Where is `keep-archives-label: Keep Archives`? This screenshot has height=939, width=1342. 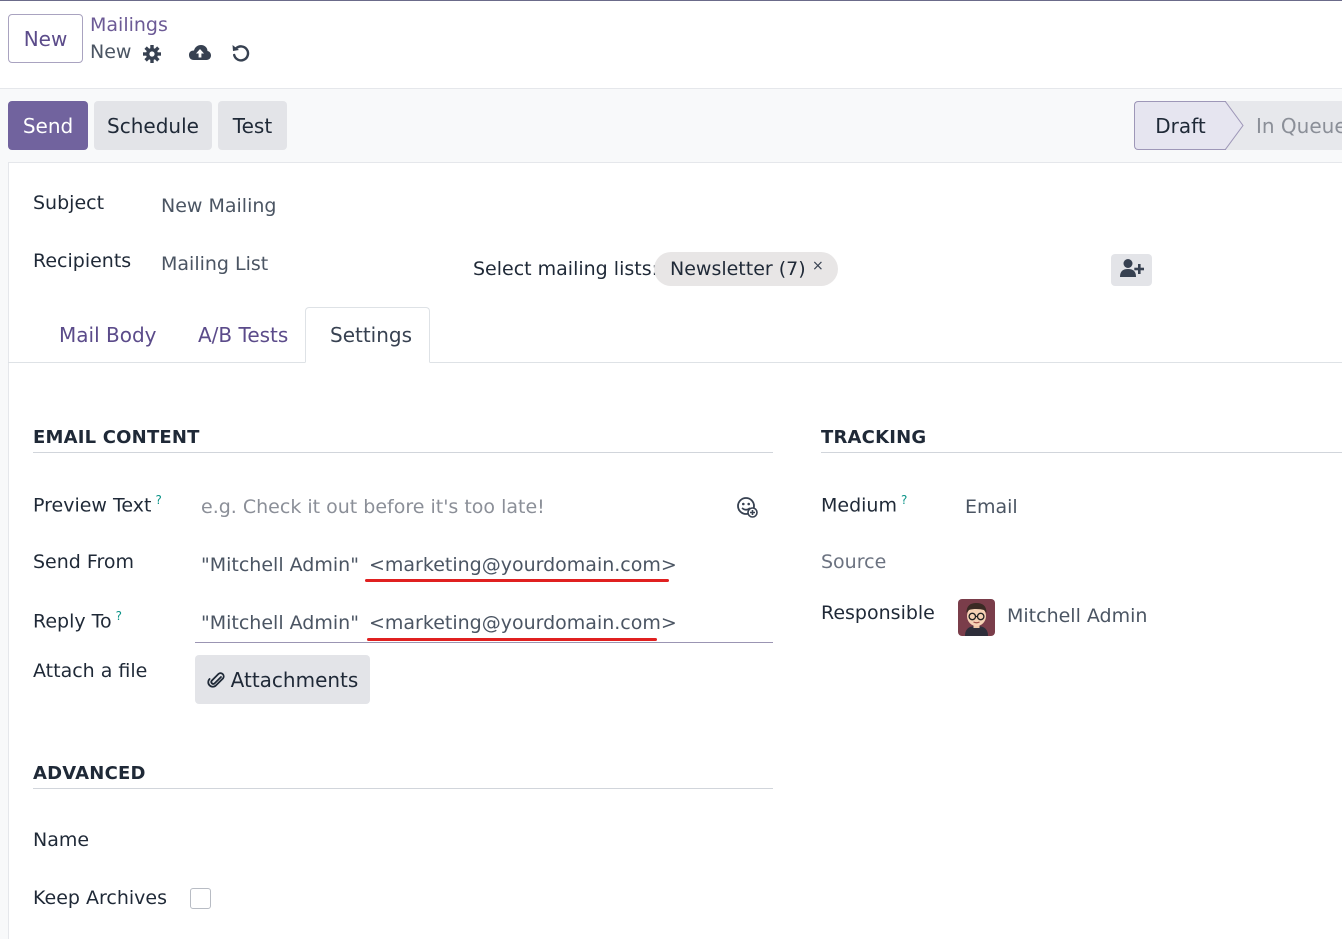
keep-archives-label: Keep Archives is located at coordinates (100, 898).